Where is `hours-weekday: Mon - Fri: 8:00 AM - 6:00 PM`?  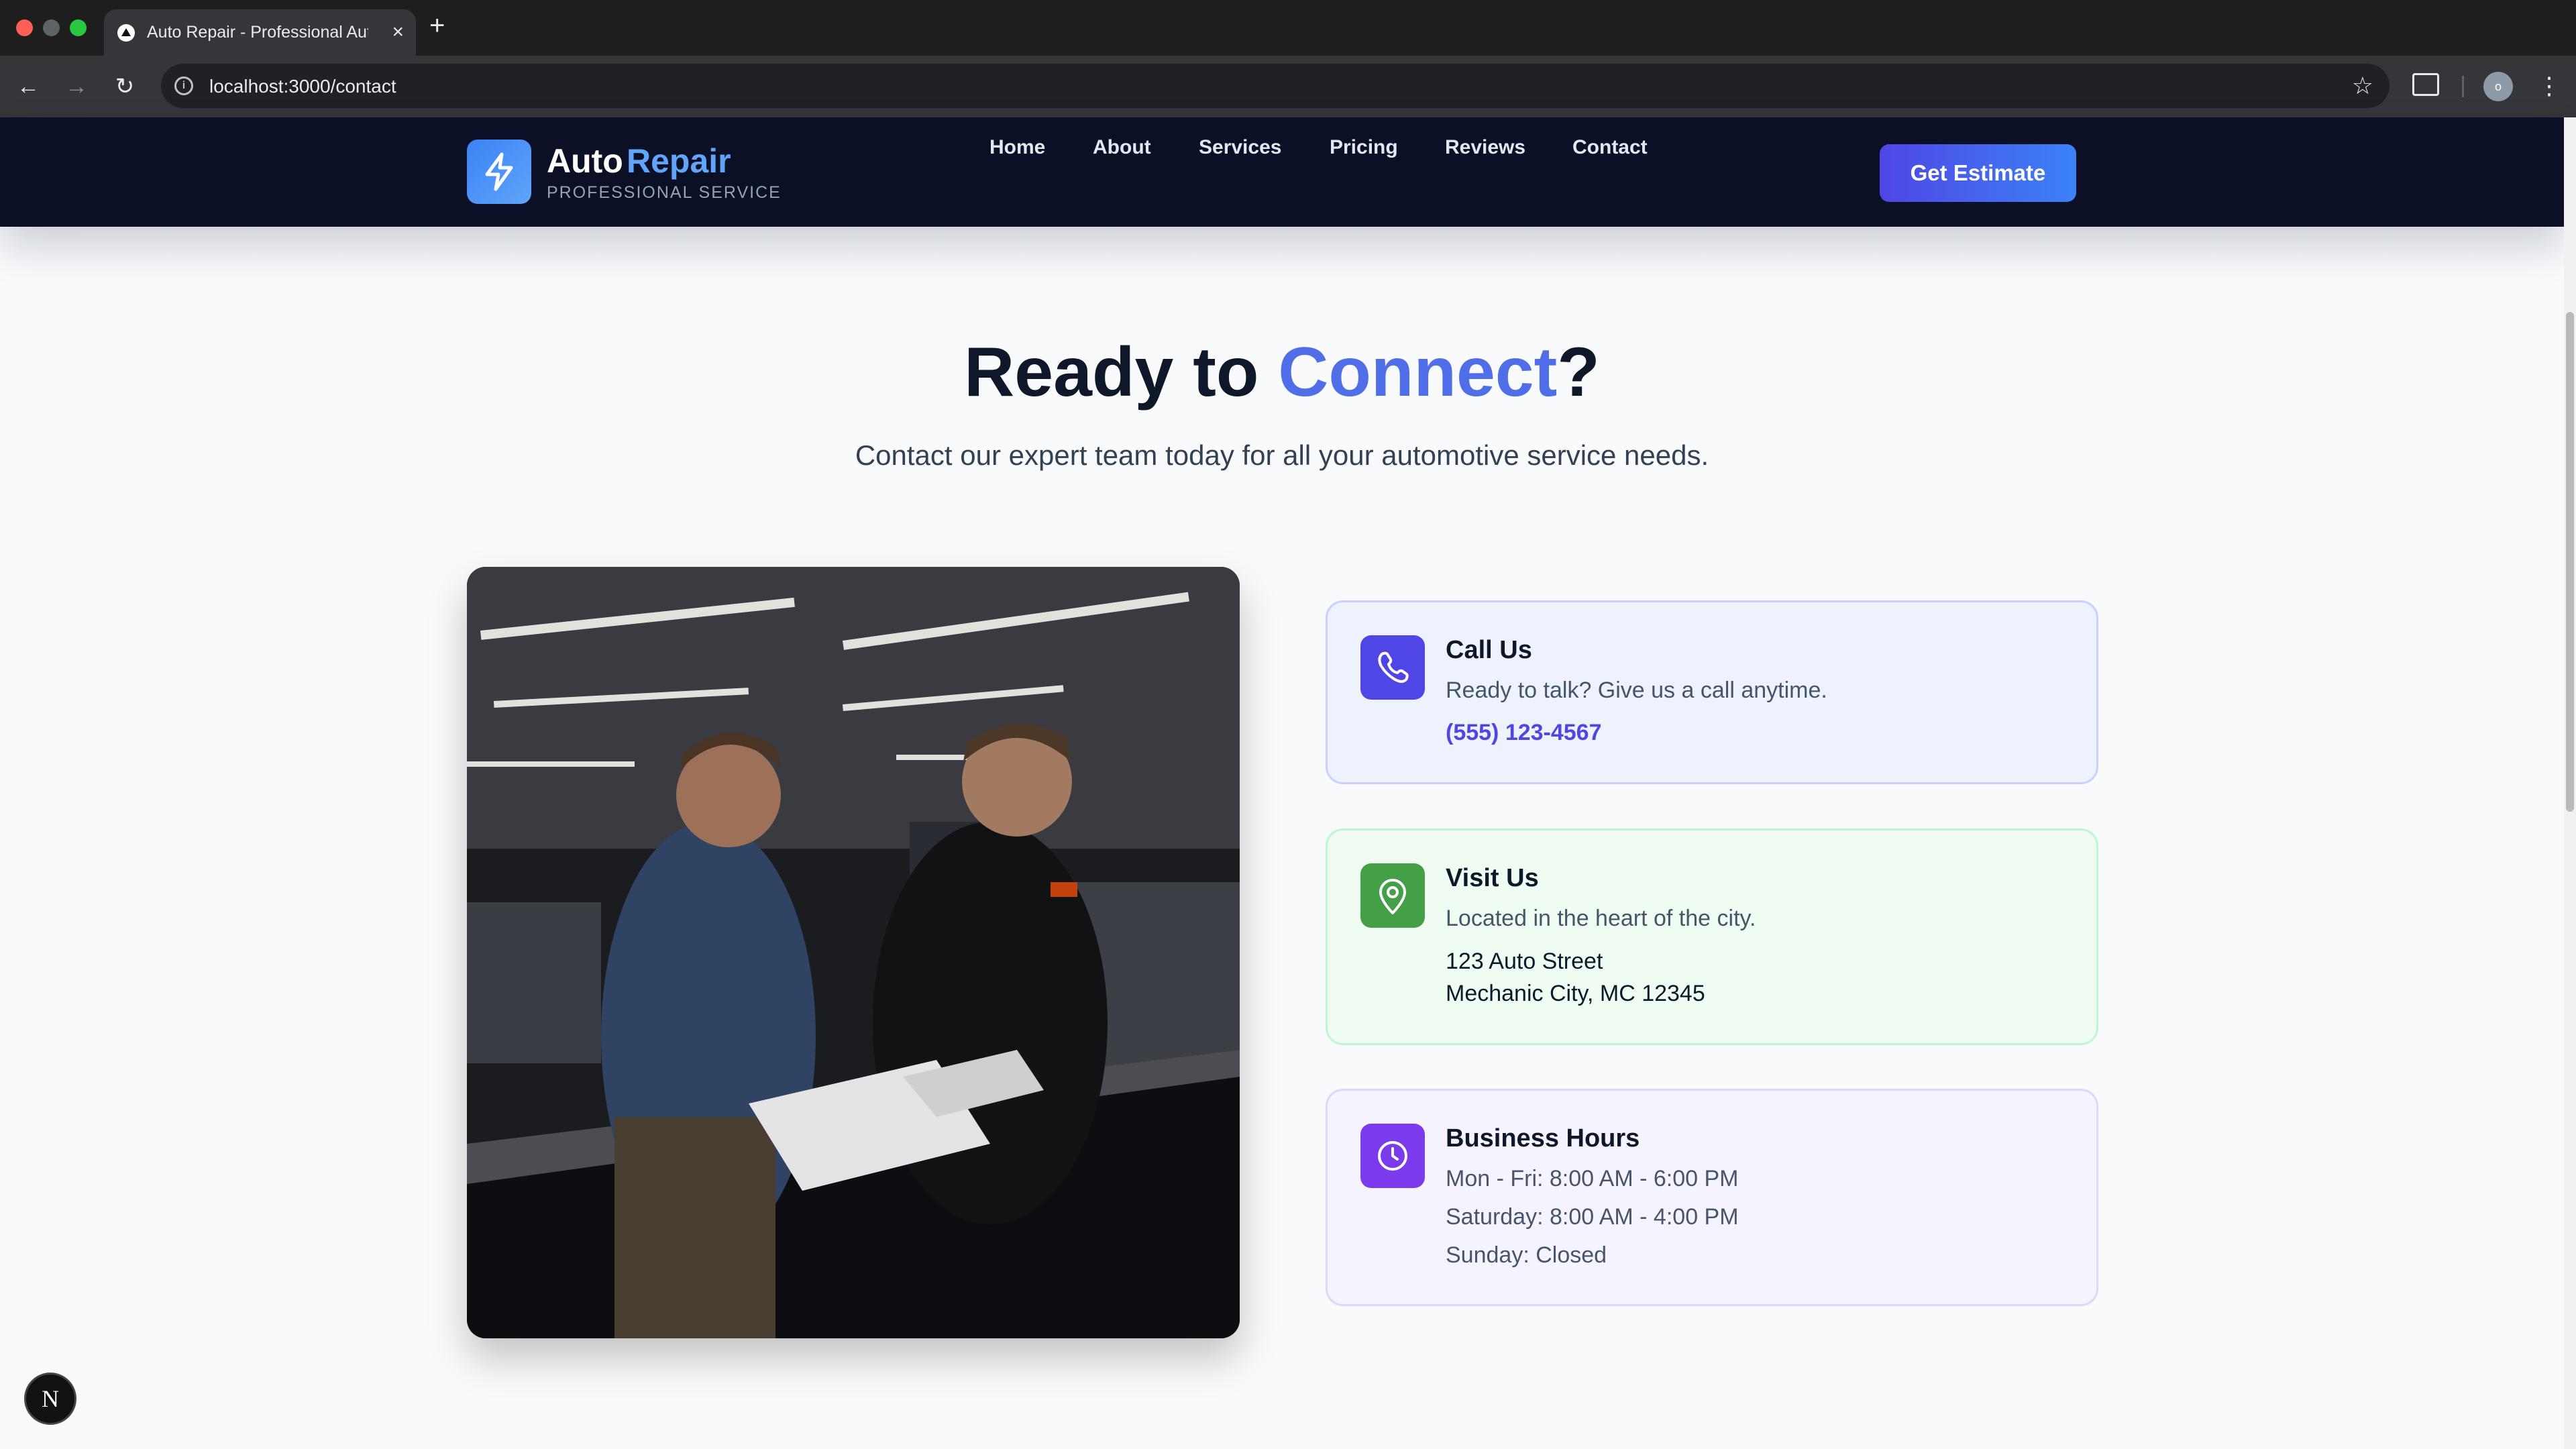
hours-weekday: Mon - Fri: 8:00 AM - 6:00 PM is located at coordinates (1592, 1178).